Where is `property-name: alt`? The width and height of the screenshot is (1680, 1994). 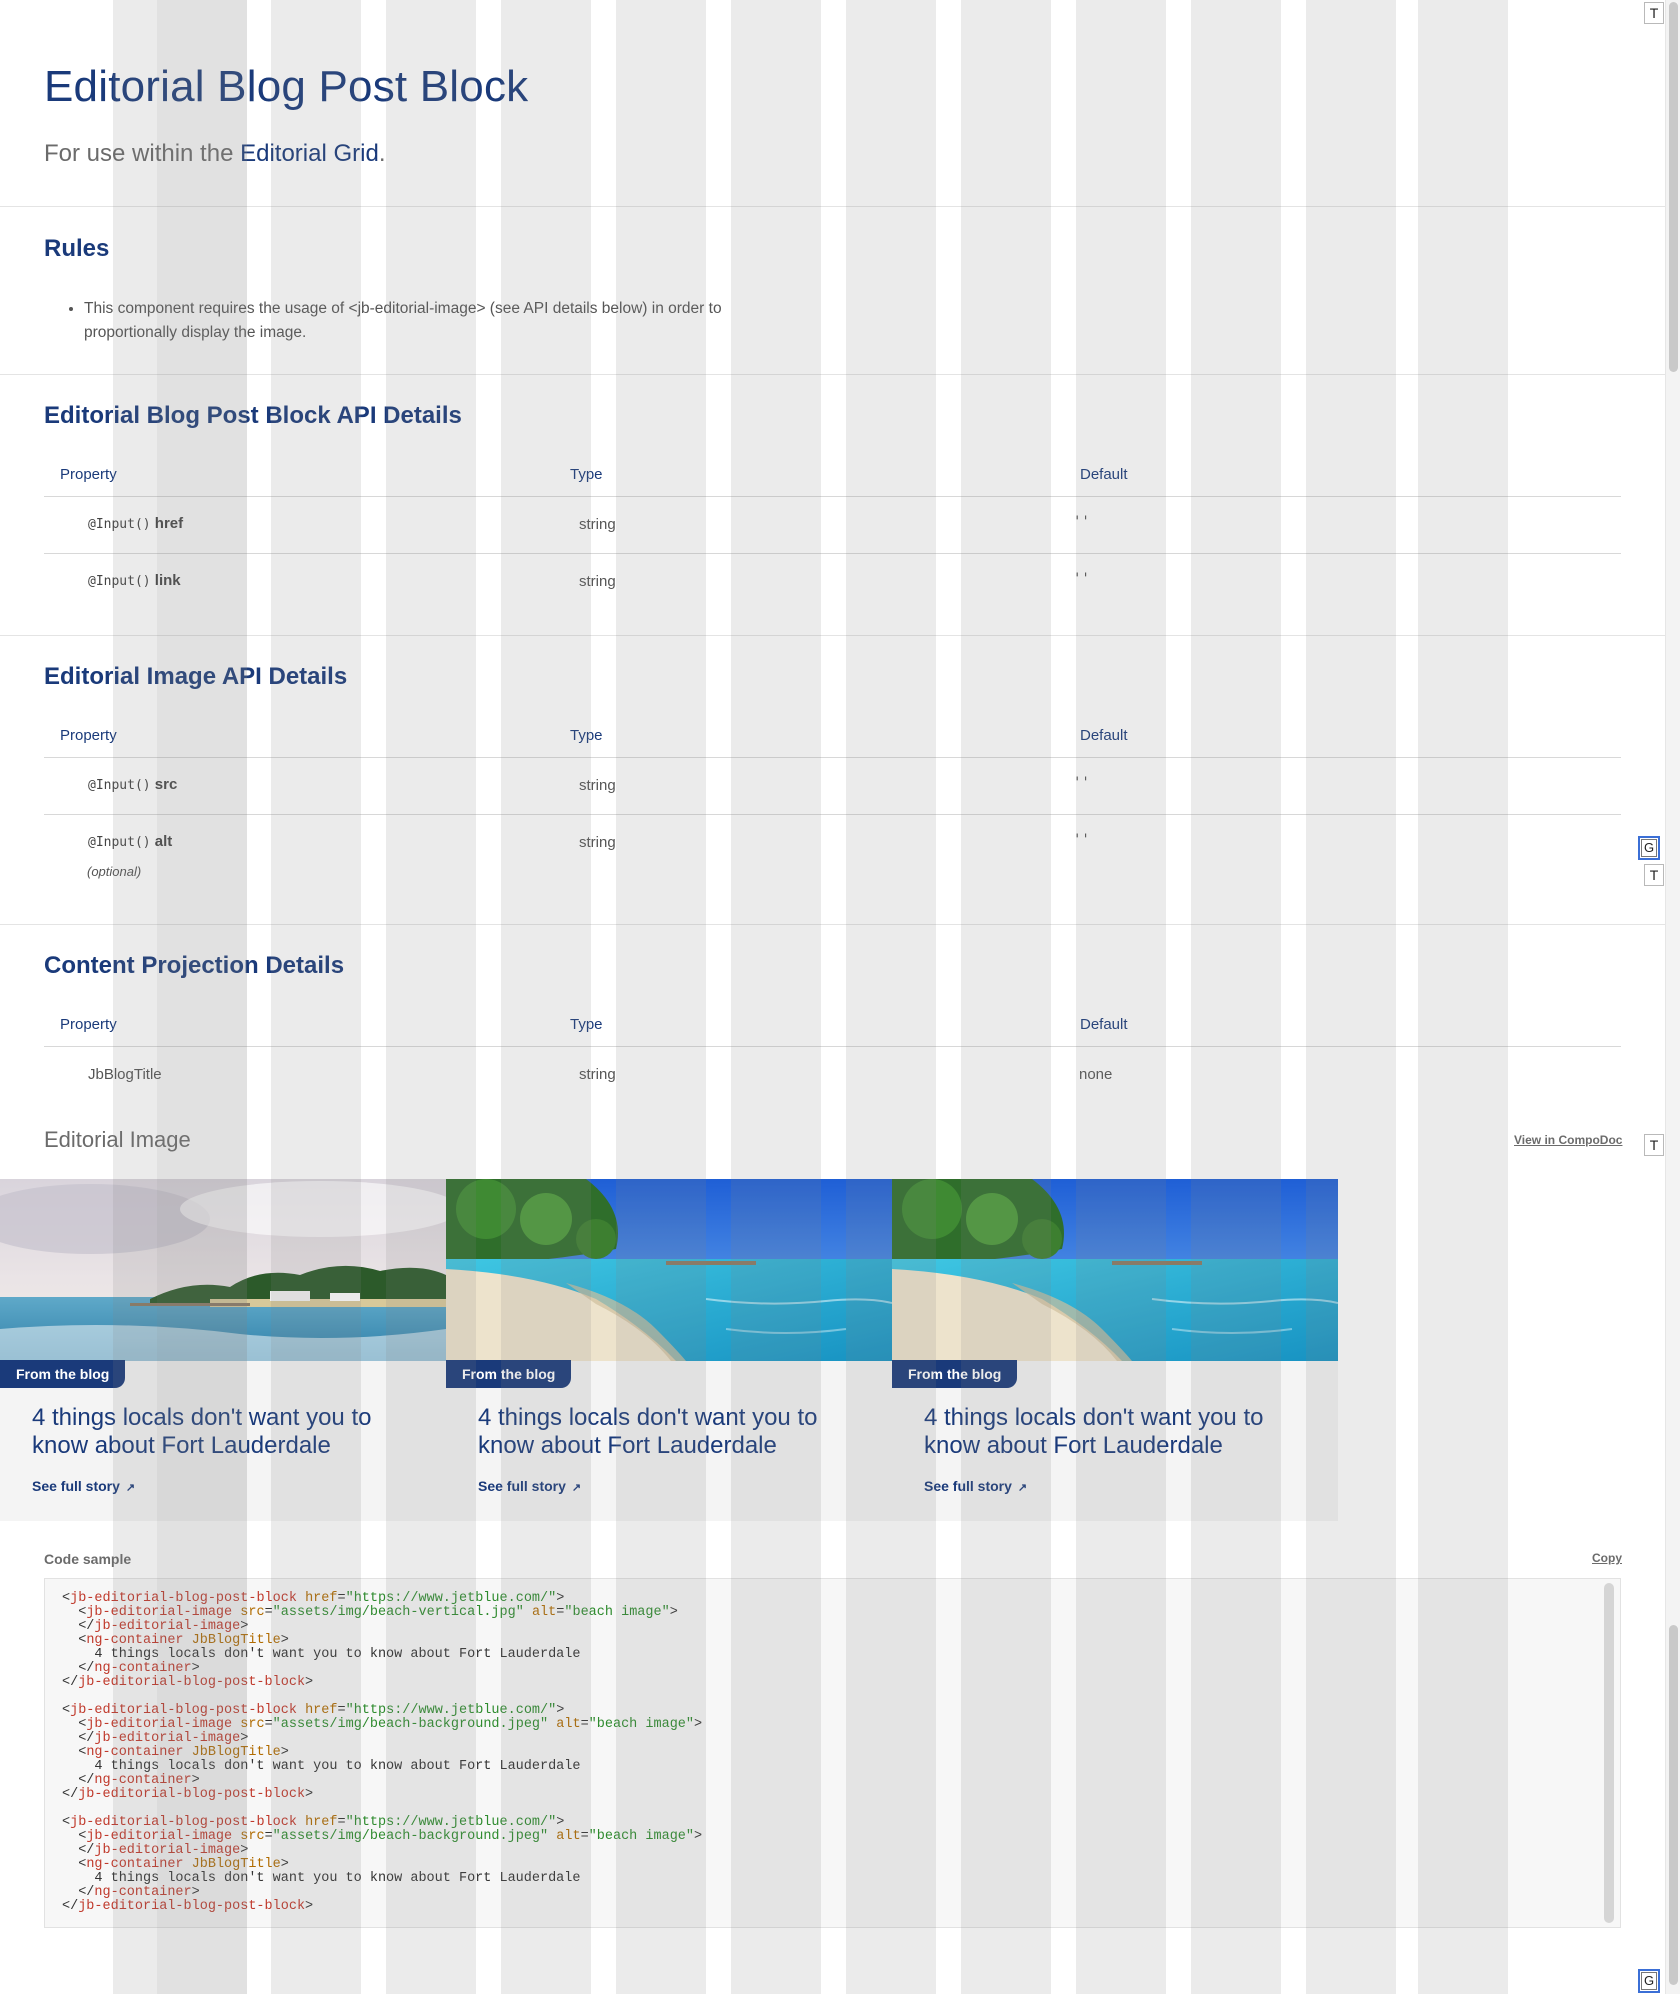
property-name: alt is located at coordinates (163, 841).